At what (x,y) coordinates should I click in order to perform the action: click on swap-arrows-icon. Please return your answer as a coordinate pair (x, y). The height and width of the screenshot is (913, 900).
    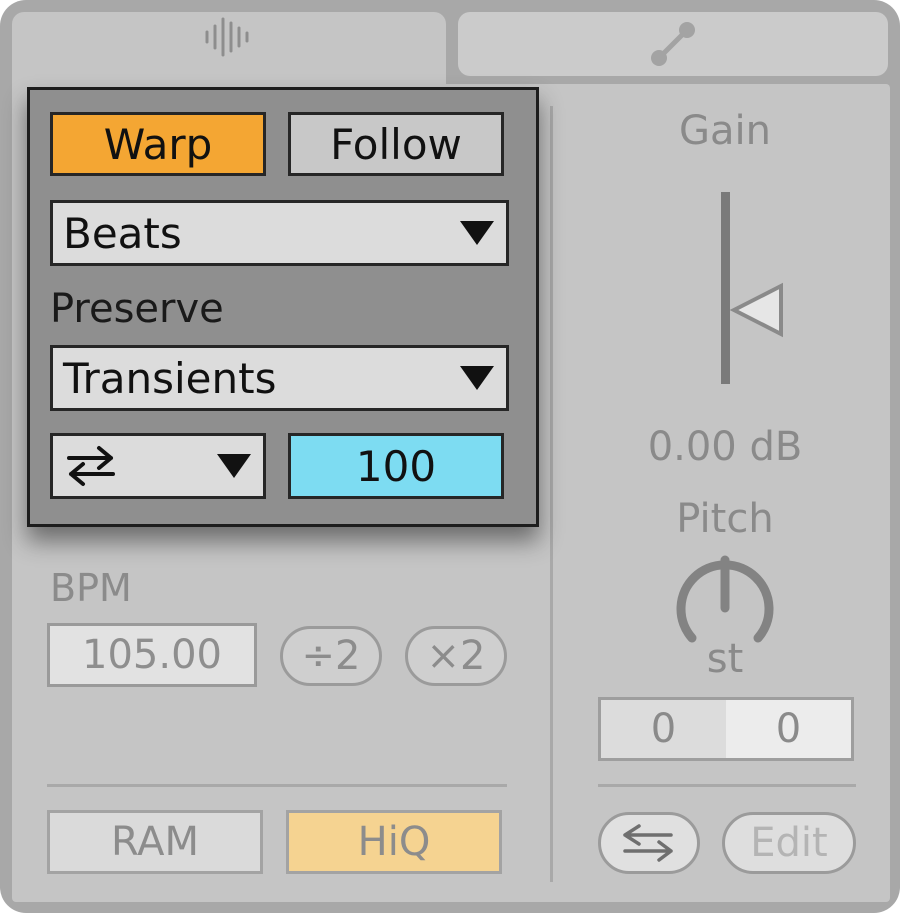
    Looking at the image, I should click on (648, 843).